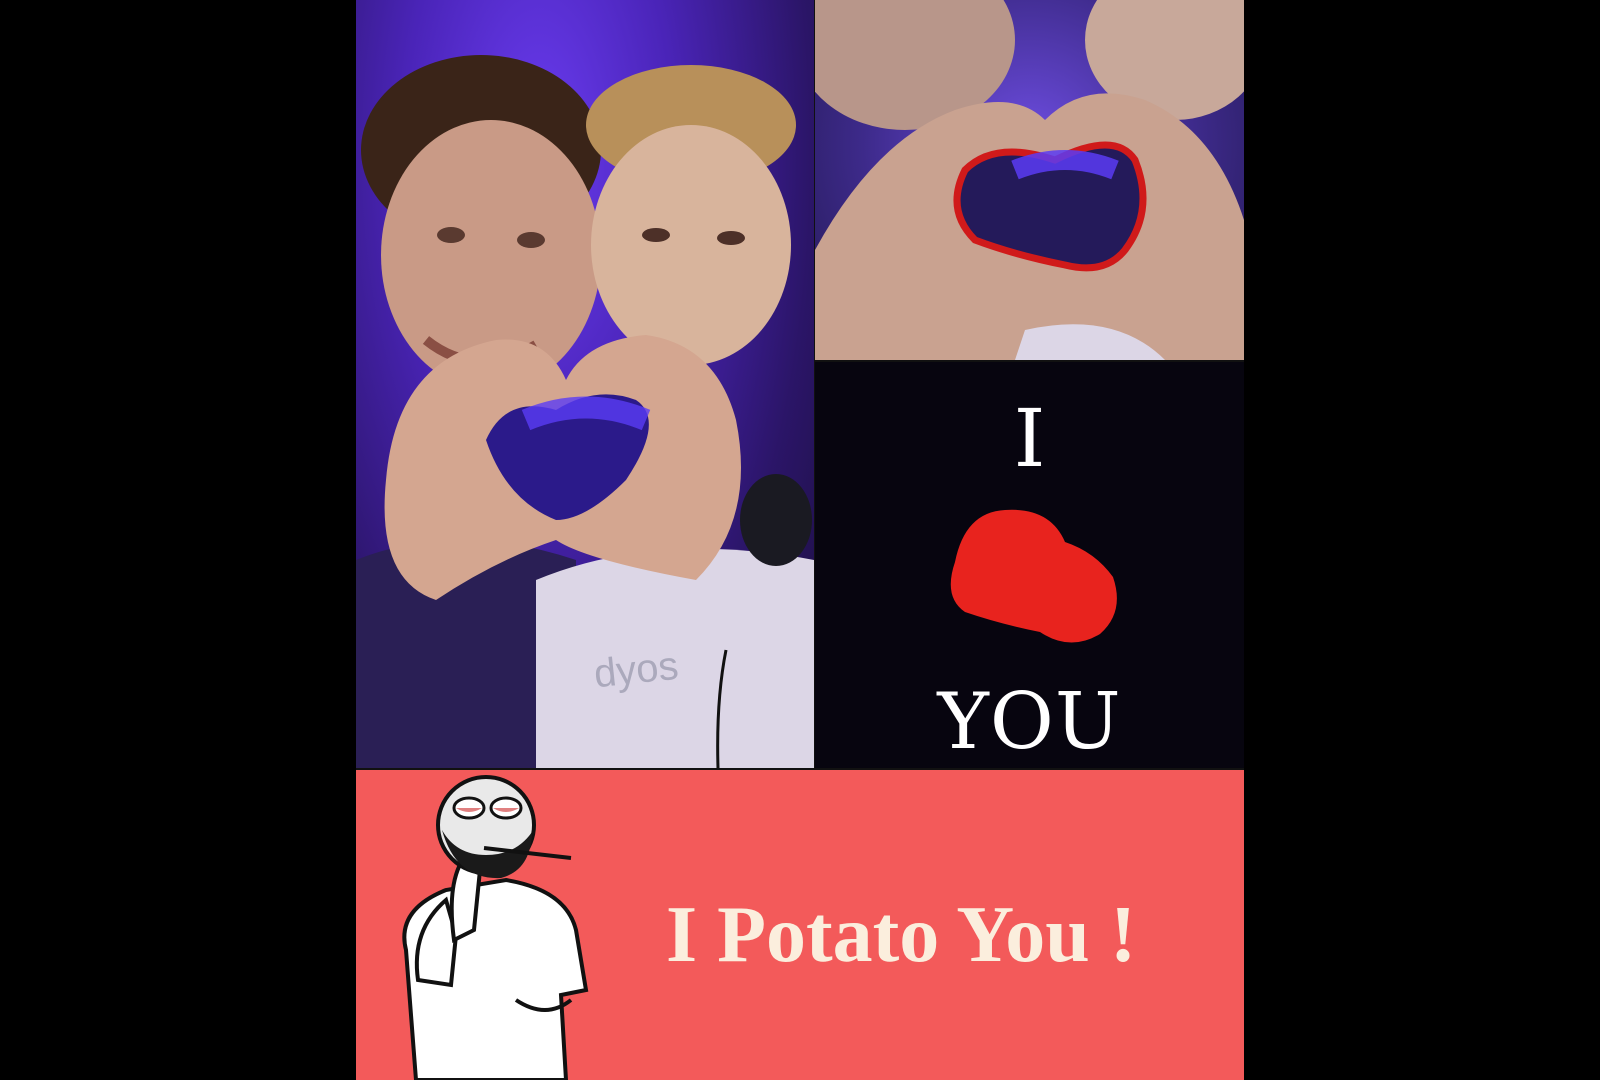  What do you see at coordinates (901, 935) in the screenshot?
I see `caption-text: I Potato You !` at bounding box center [901, 935].